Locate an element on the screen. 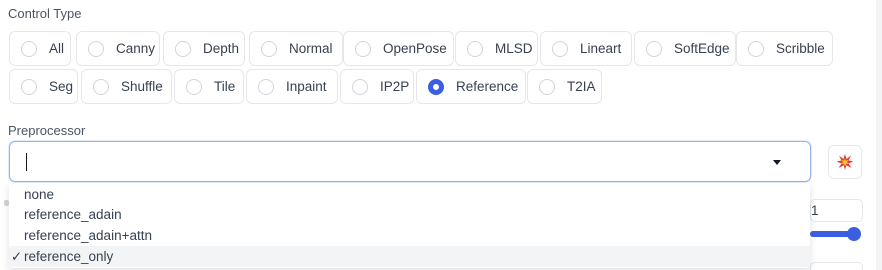  control-type-option-label: Seg is located at coordinates (61, 86).